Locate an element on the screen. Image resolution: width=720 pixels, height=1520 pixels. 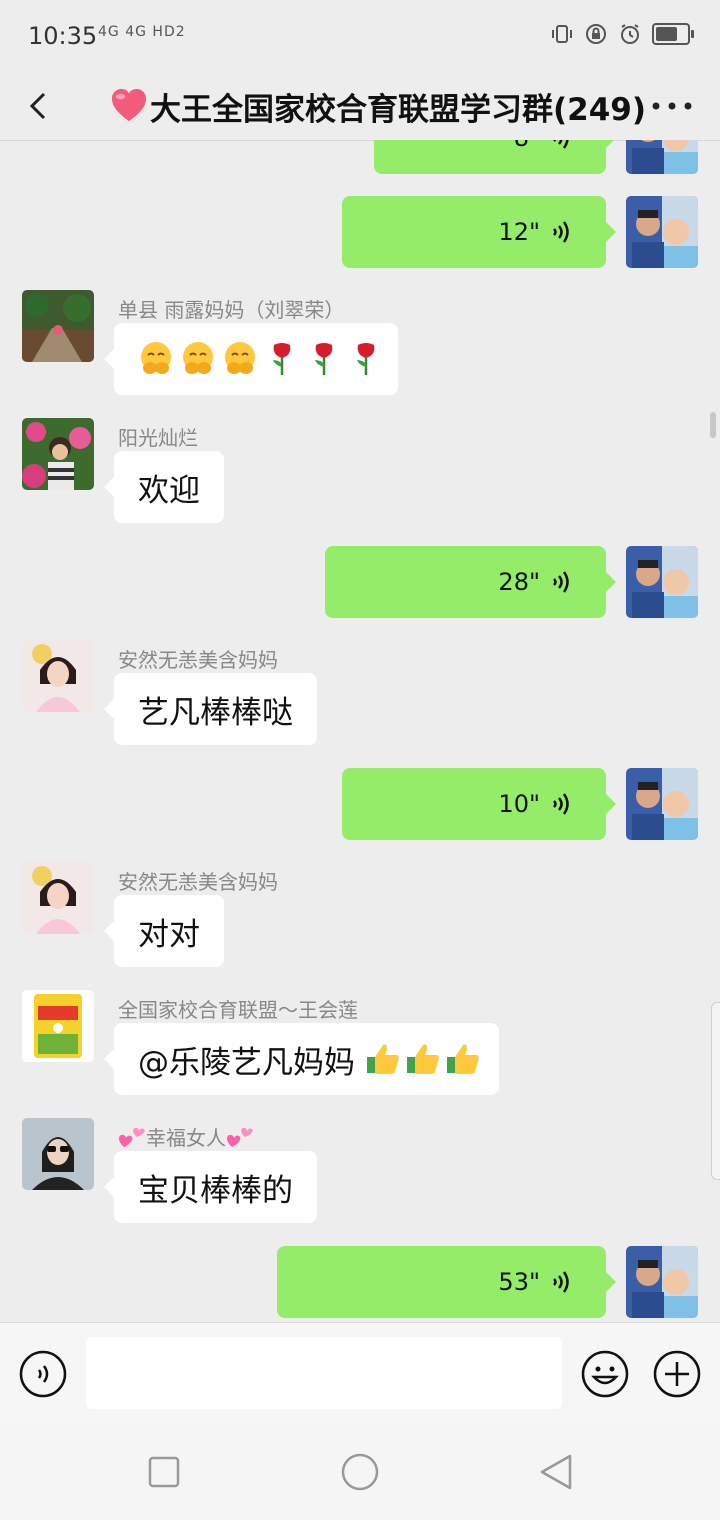
text-message: 欢迎 is located at coordinates (164, 487).